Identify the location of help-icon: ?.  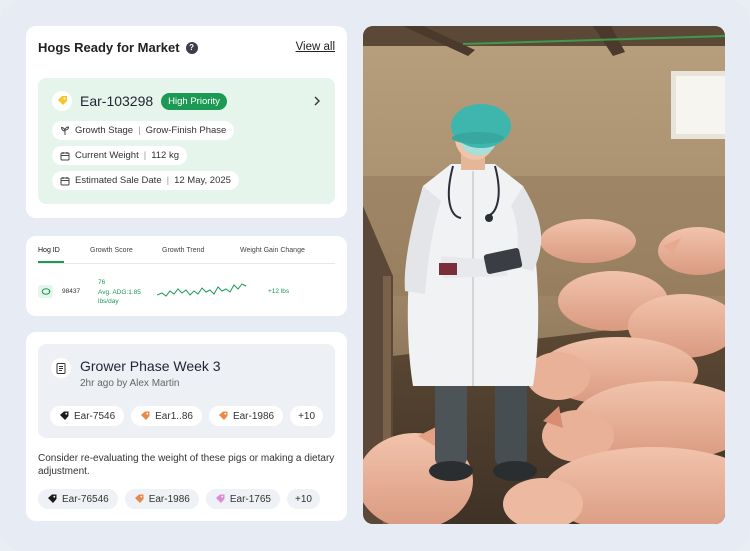
(191, 47).